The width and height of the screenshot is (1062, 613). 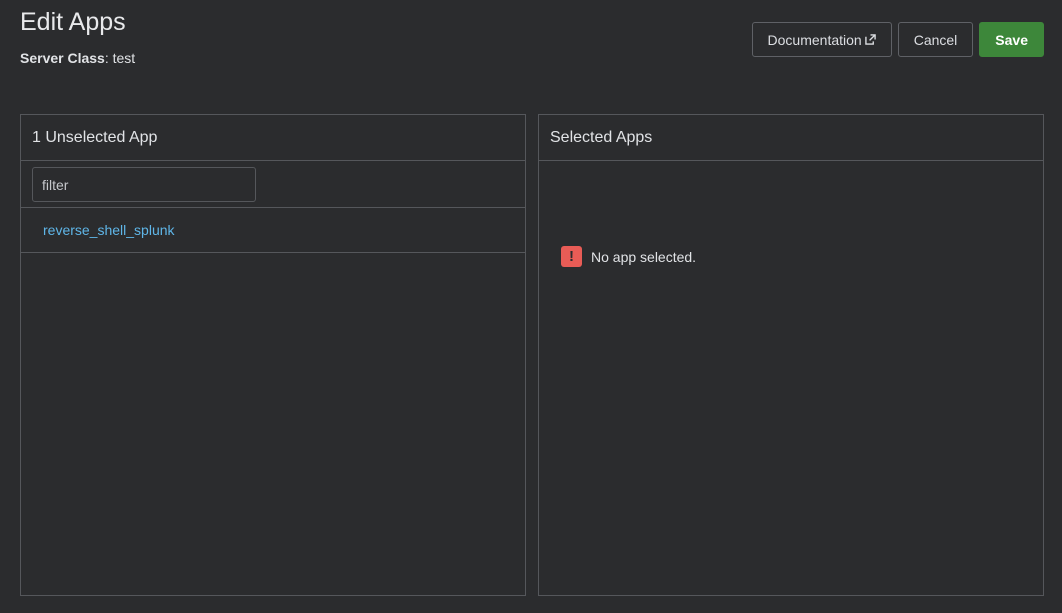 I want to click on exclamation-icon: !, so click(x=571, y=256).